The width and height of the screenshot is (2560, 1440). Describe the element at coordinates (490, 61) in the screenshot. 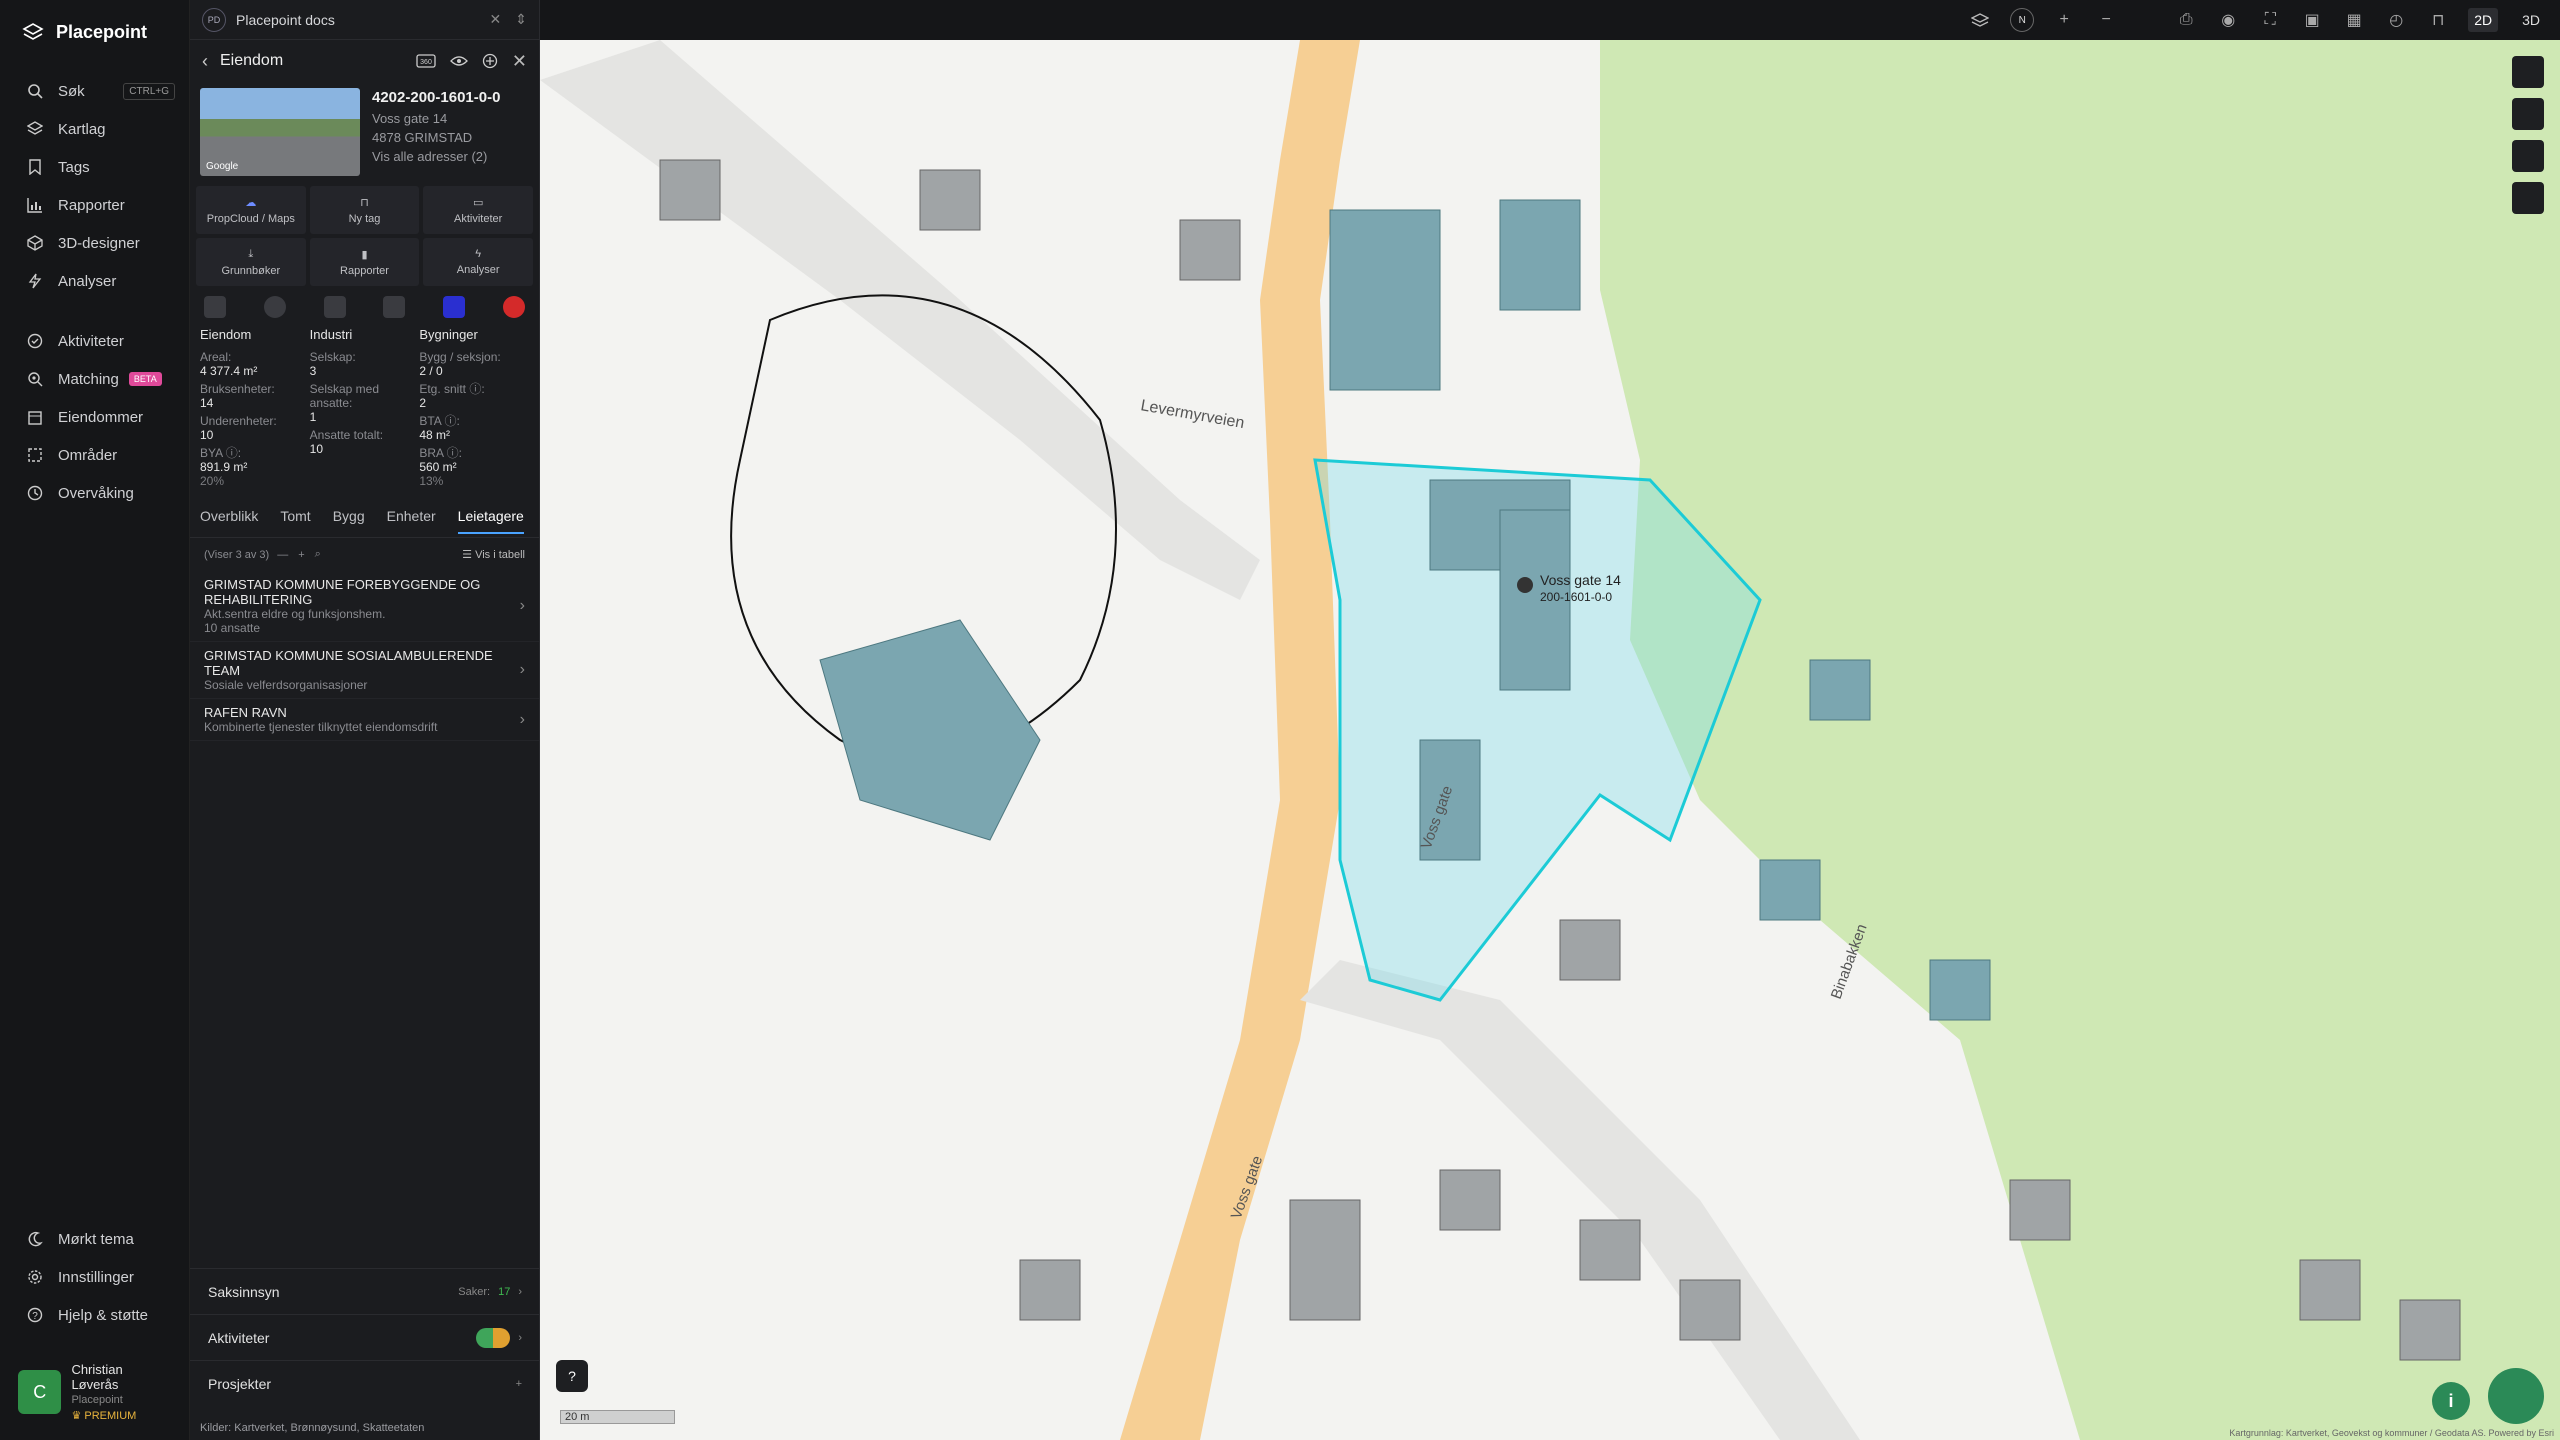

I see `add-icon` at that location.